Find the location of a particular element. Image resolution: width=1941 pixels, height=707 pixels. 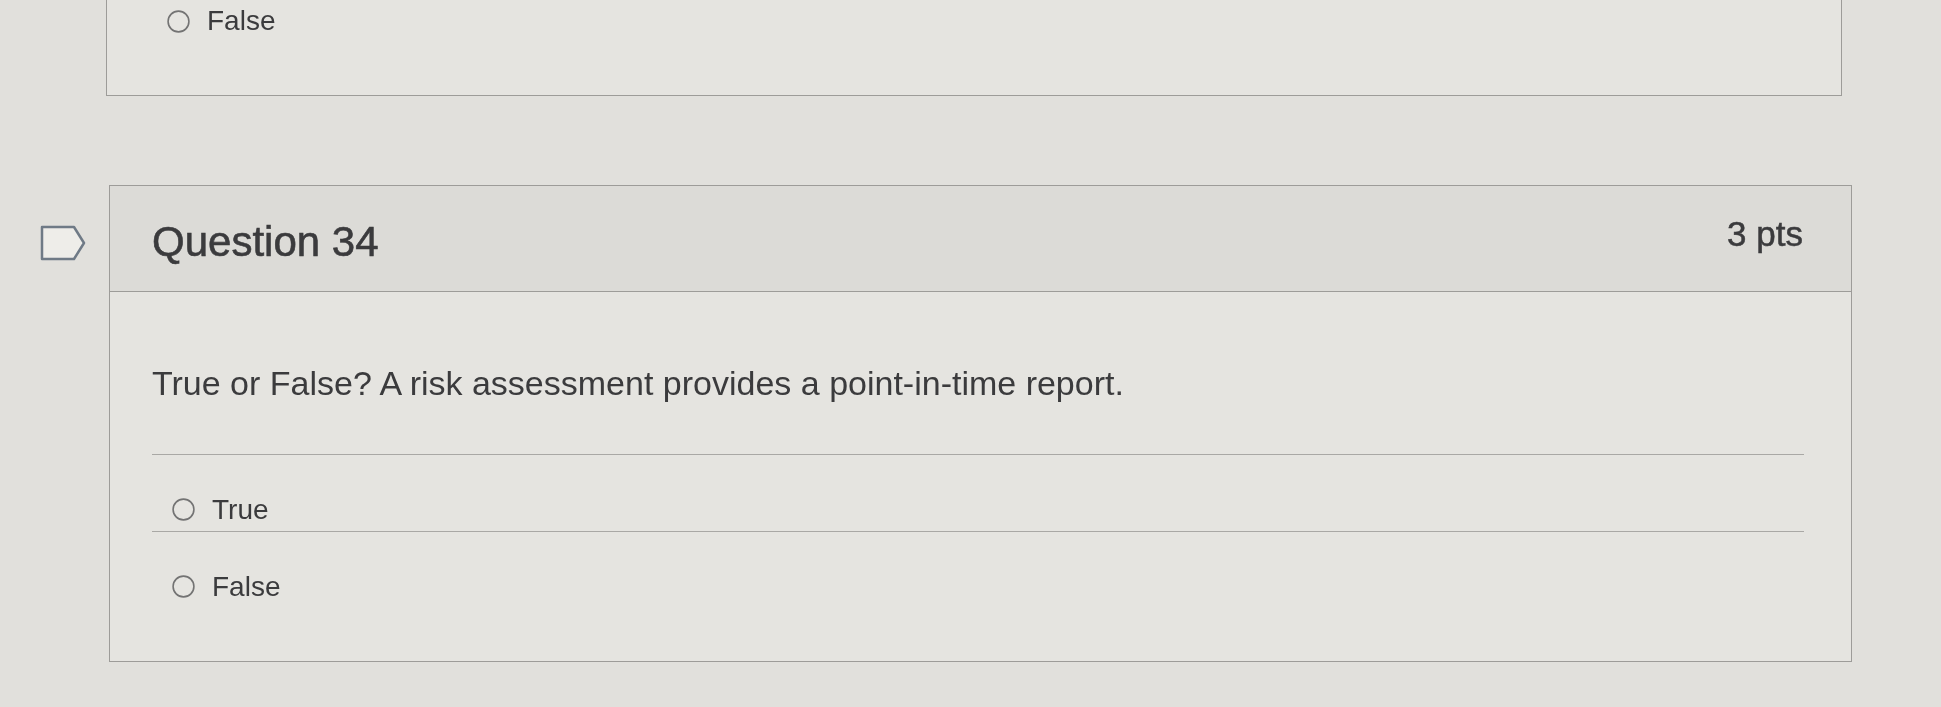

answer-text: True is located at coordinates (240, 509).